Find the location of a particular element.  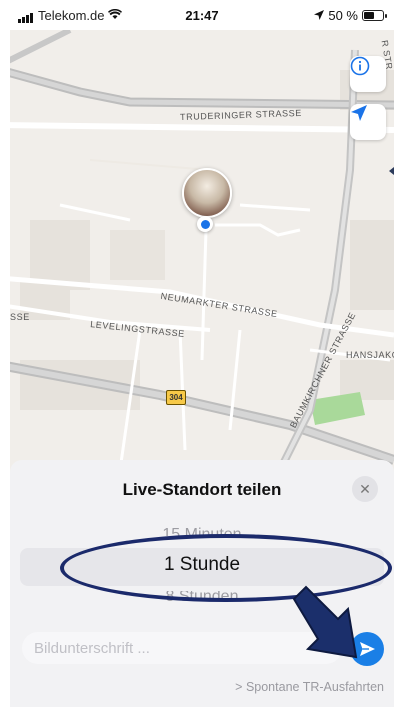

battery-icon is located at coordinates (374, 15).